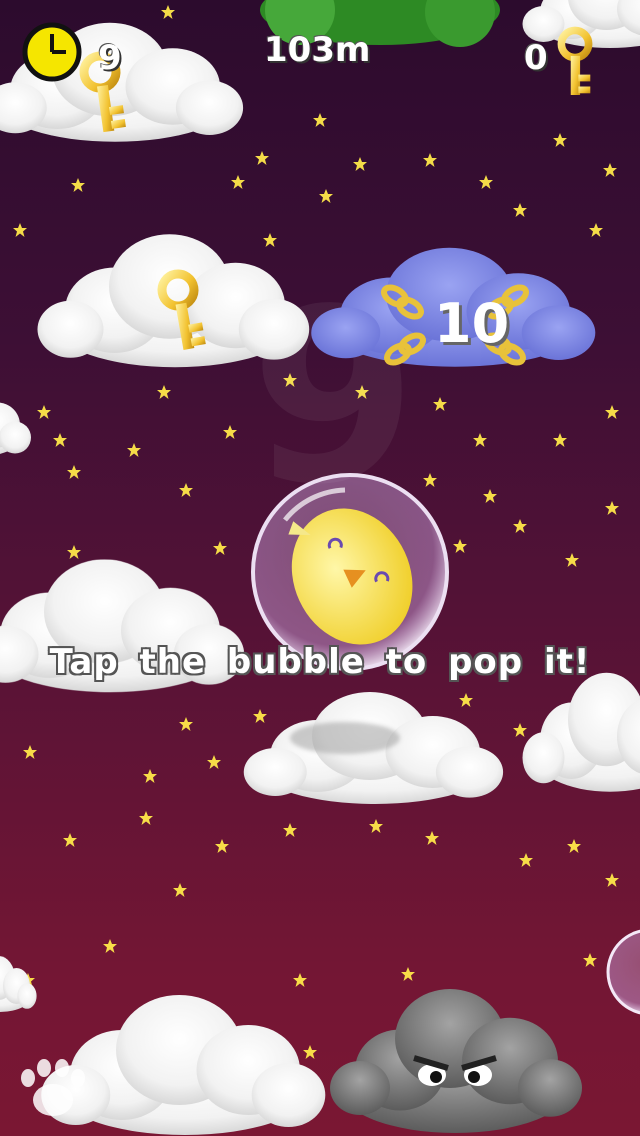 The height and width of the screenshot is (1136, 640). What do you see at coordinates (536, 58) in the screenshot?
I see `keys-collected-count: 0` at bounding box center [536, 58].